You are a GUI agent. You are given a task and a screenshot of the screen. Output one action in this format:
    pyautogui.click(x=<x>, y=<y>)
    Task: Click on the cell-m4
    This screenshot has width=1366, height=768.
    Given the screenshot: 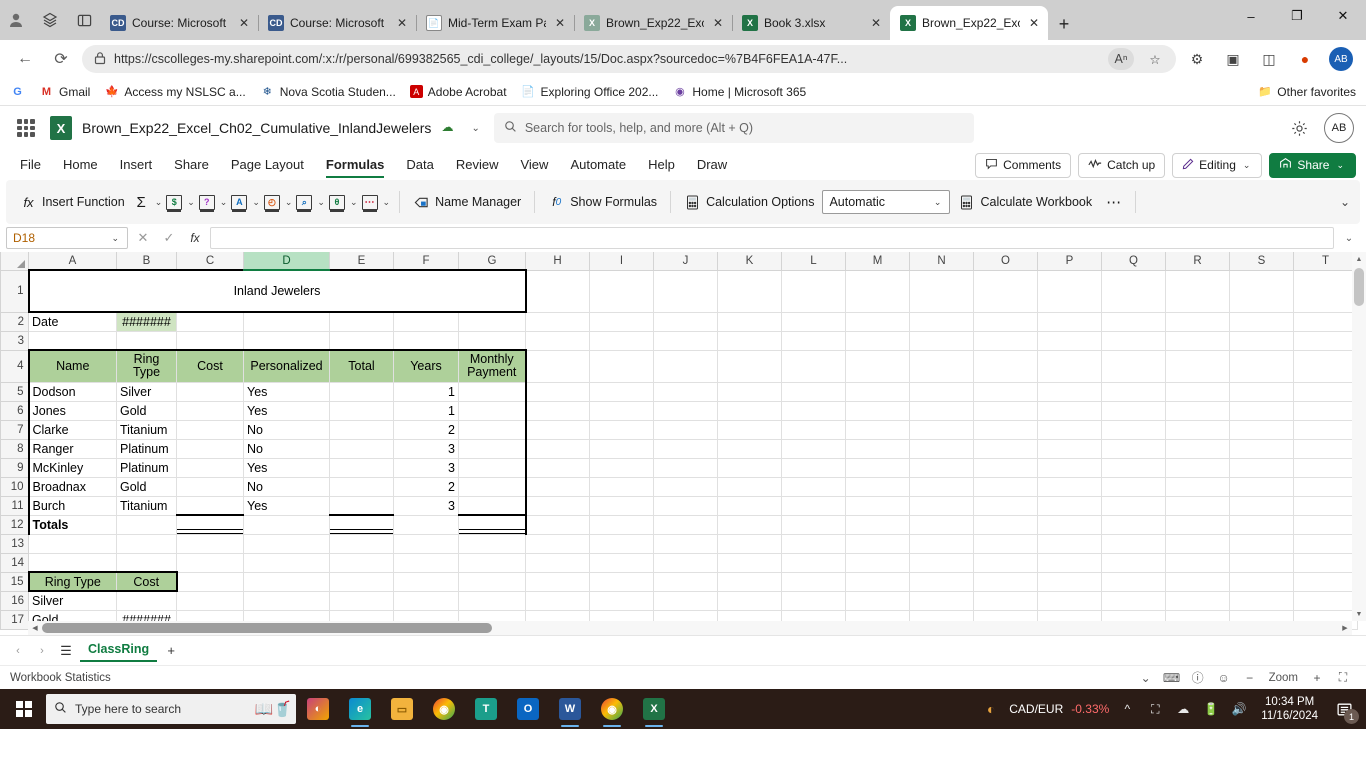 What is the action you would take?
    pyautogui.click(x=877, y=366)
    